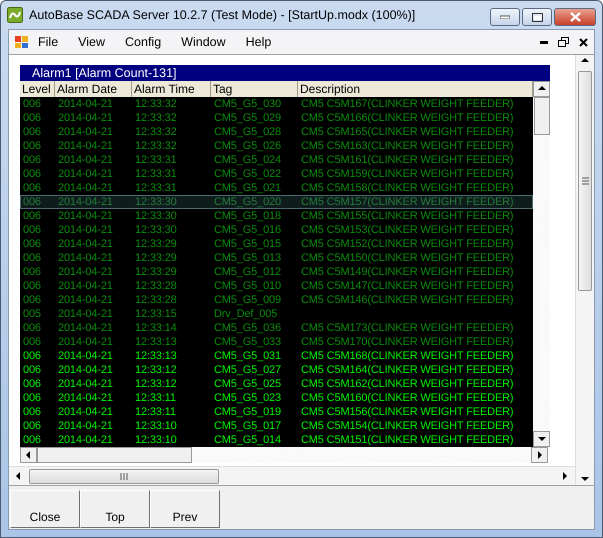 This screenshot has height=538, width=603. Describe the element at coordinates (247, 370) in the screenshot. I see `table-cell: CM5_G5_027` at that location.